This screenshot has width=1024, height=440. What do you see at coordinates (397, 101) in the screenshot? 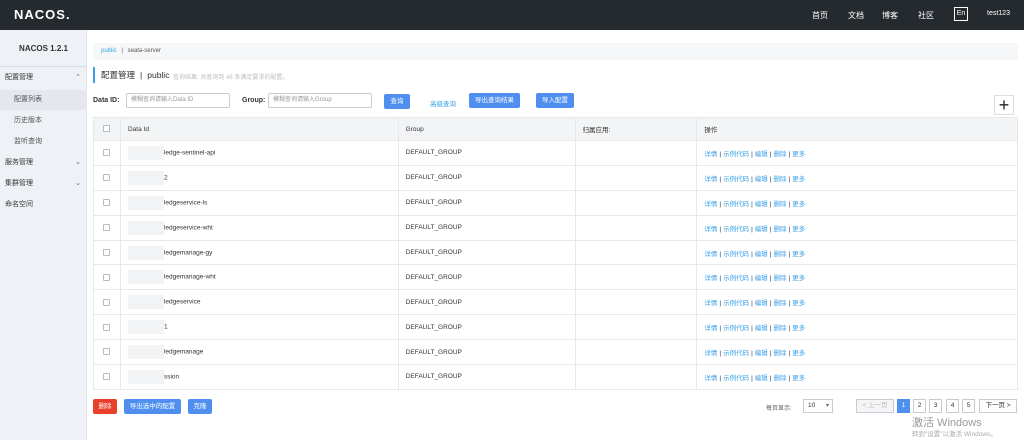
I see `query-button: 查询` at bounding box center [397, 101].